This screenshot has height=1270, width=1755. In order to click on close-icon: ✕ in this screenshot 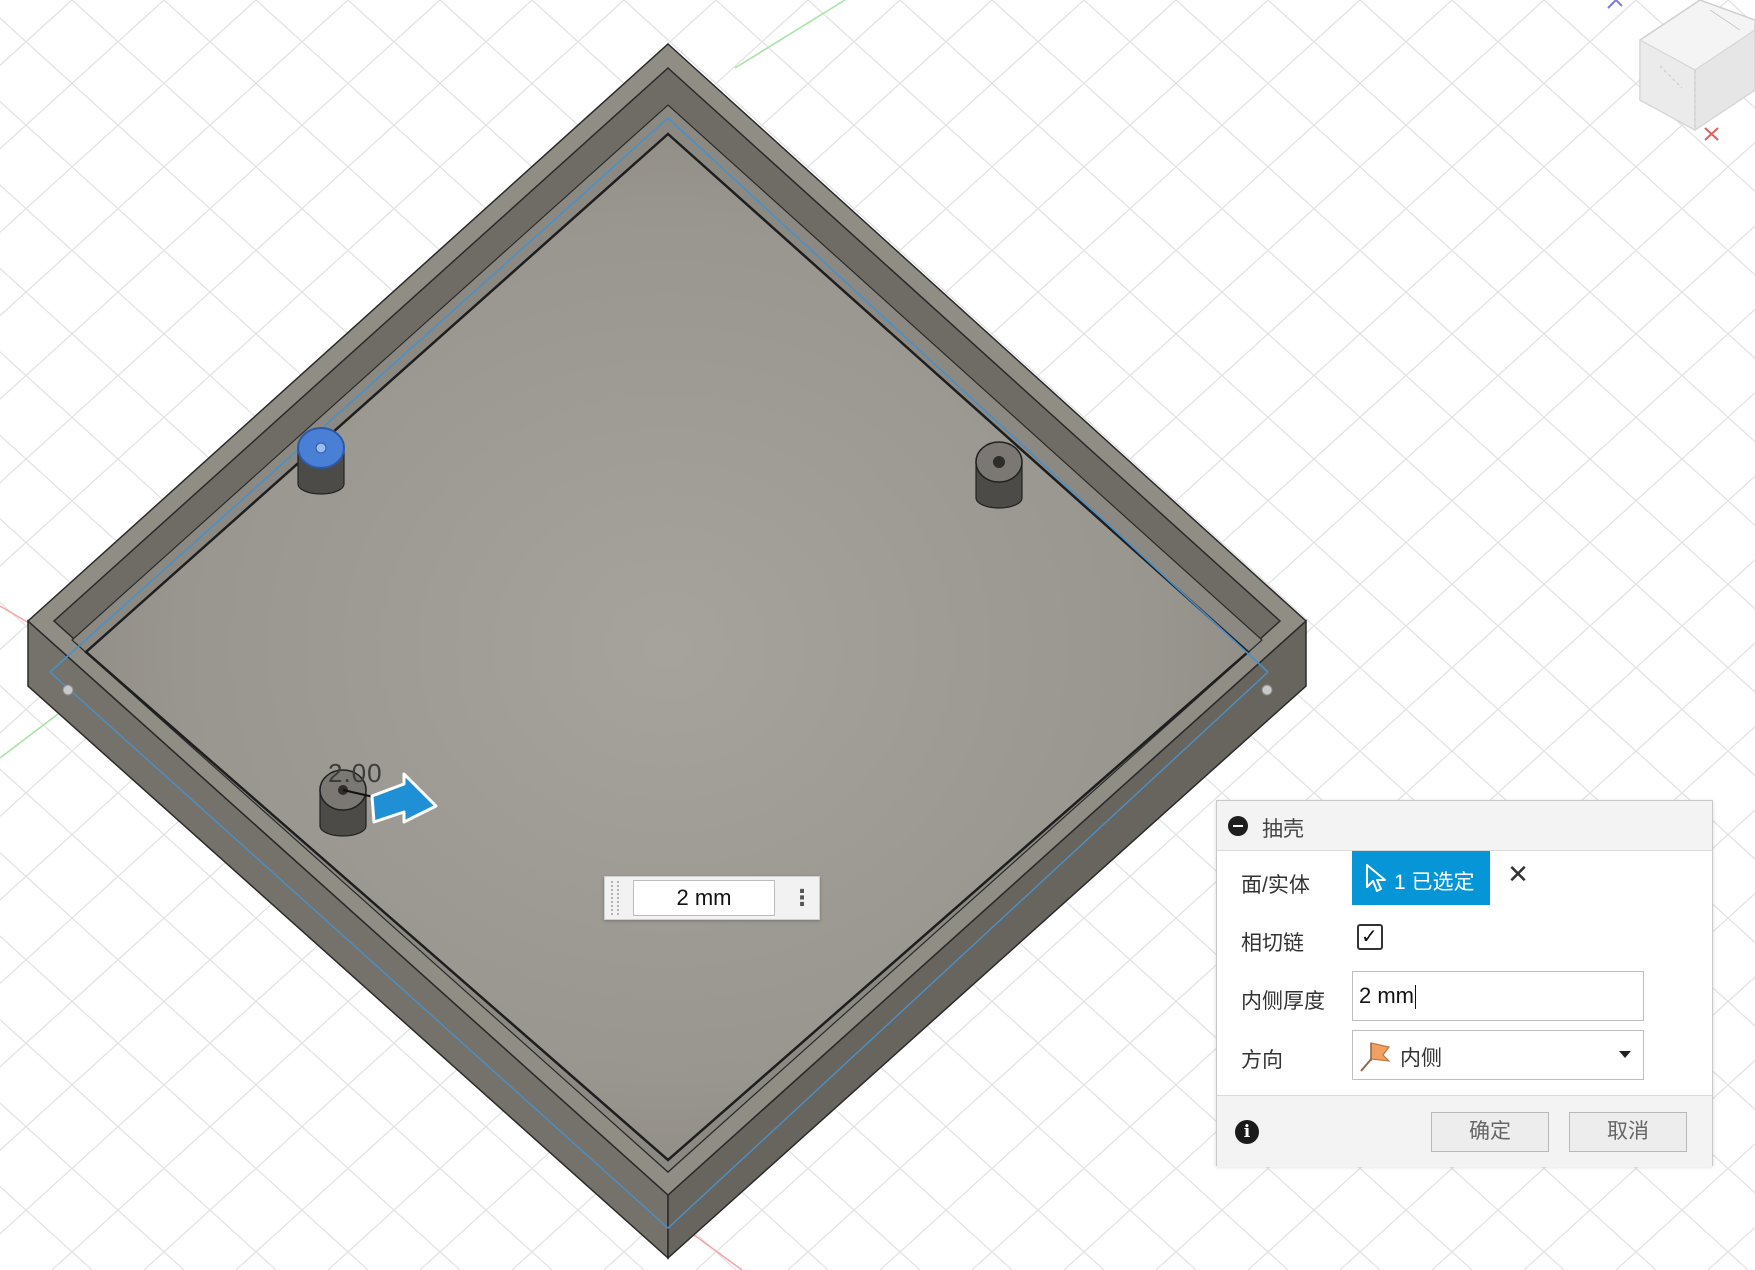, I will do `click(1518, 874)`.